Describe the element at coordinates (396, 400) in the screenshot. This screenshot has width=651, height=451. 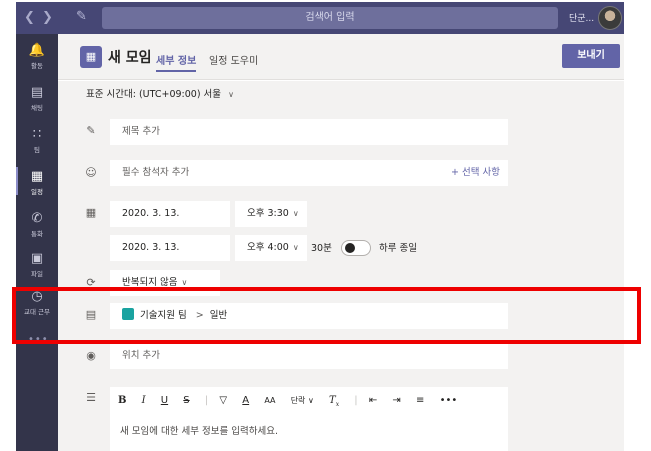
I see `indent-icon: ⇥` at that location.